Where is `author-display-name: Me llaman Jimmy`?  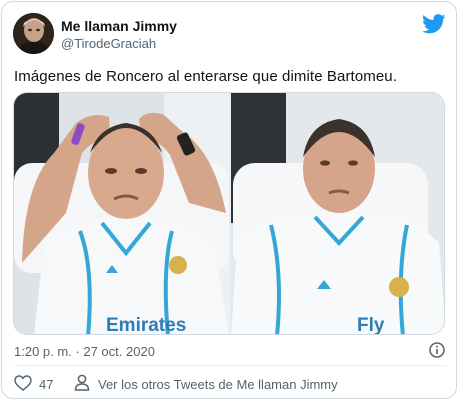
author-display-name: Me llaman Jimmy is located at coordinates (119, 26).